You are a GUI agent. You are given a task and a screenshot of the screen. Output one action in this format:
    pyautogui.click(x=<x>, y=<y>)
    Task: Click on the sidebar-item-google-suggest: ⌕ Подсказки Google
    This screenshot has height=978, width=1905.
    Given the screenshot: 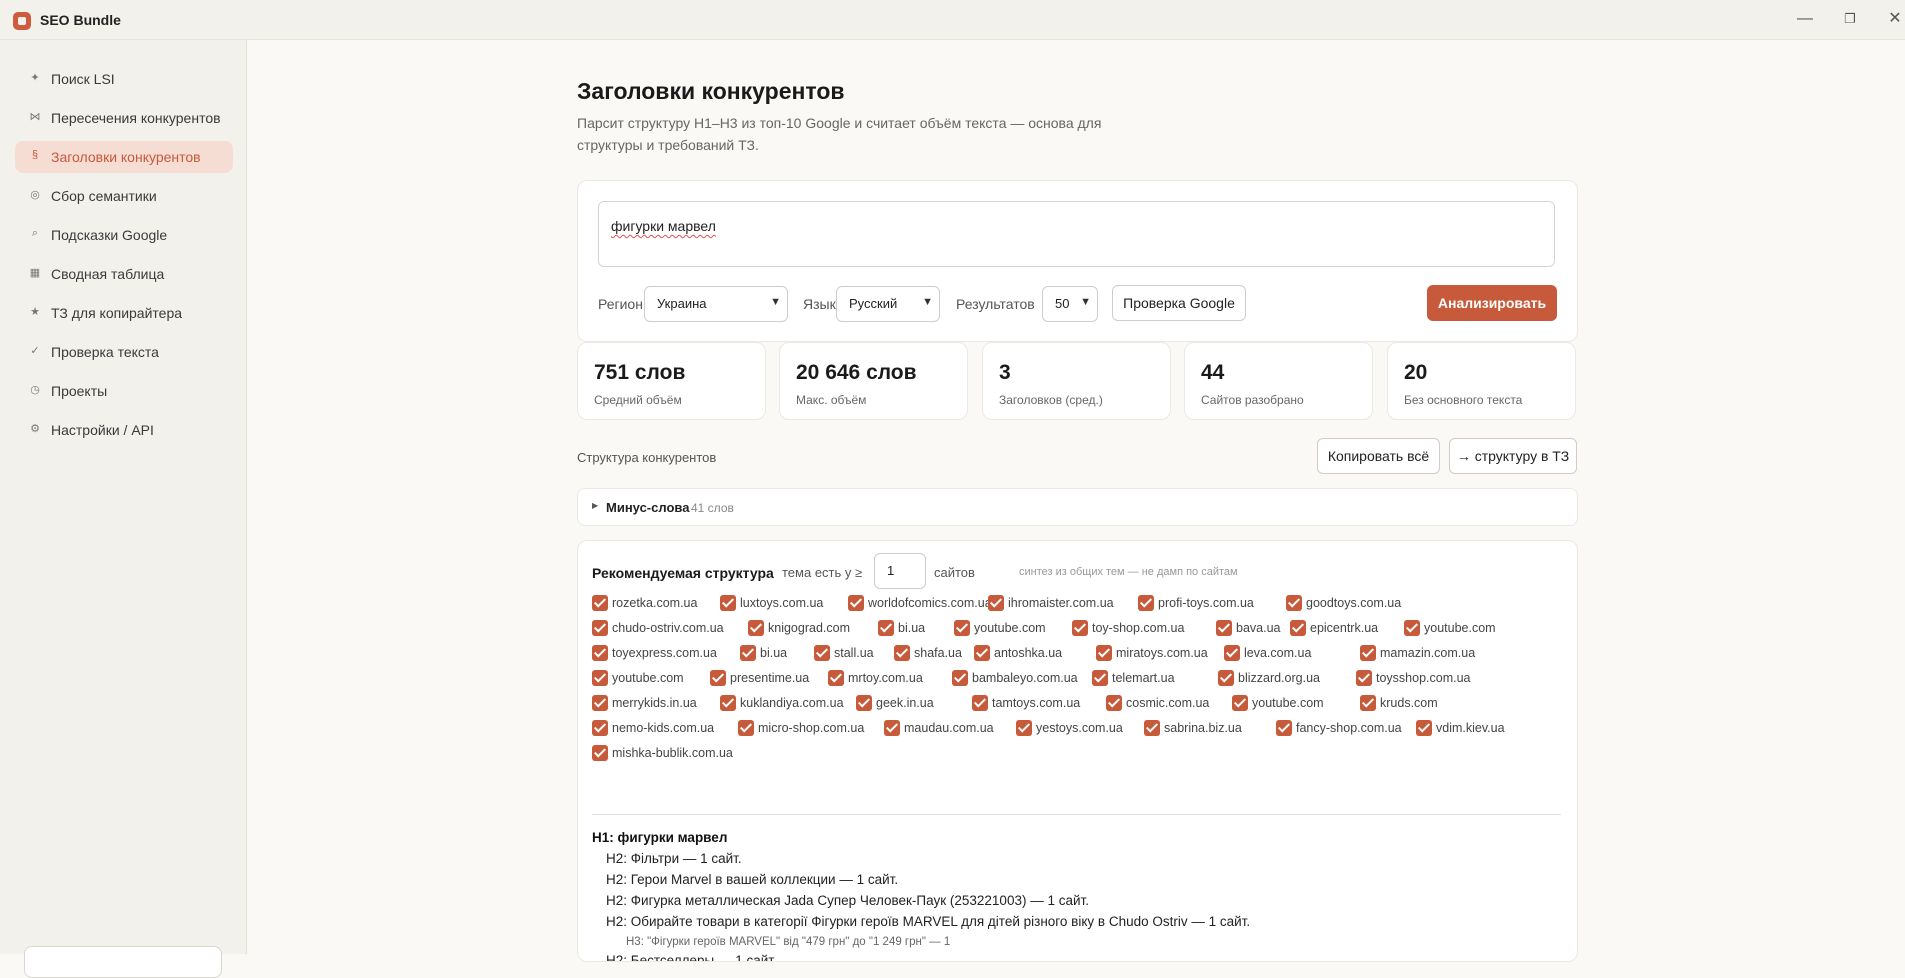 What is the action you would take?
    pyautogui.click(x=124, y=235)
    